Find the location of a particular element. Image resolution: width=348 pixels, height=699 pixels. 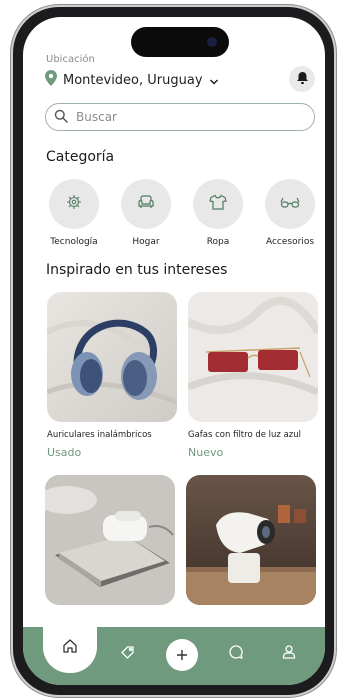

location-label: Ubicación is located at coordinates (70, 59).